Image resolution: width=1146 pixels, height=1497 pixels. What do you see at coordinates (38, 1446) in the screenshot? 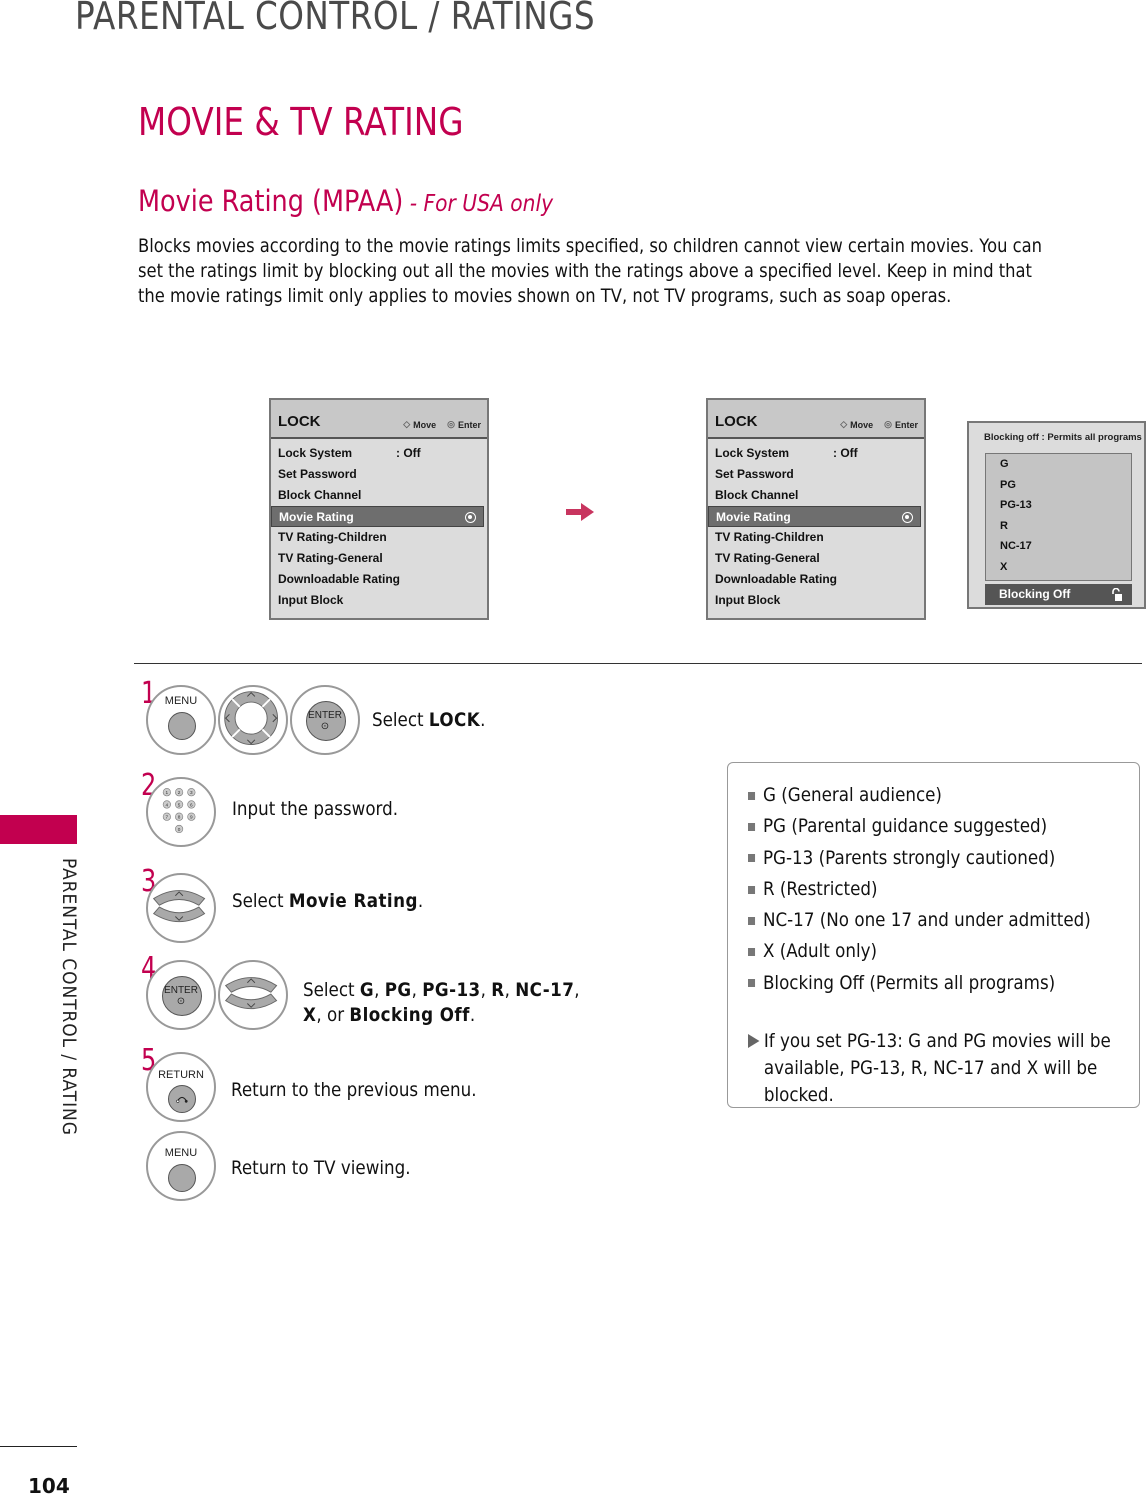
I see `footer-rule` at bounding box center [38, 1446].